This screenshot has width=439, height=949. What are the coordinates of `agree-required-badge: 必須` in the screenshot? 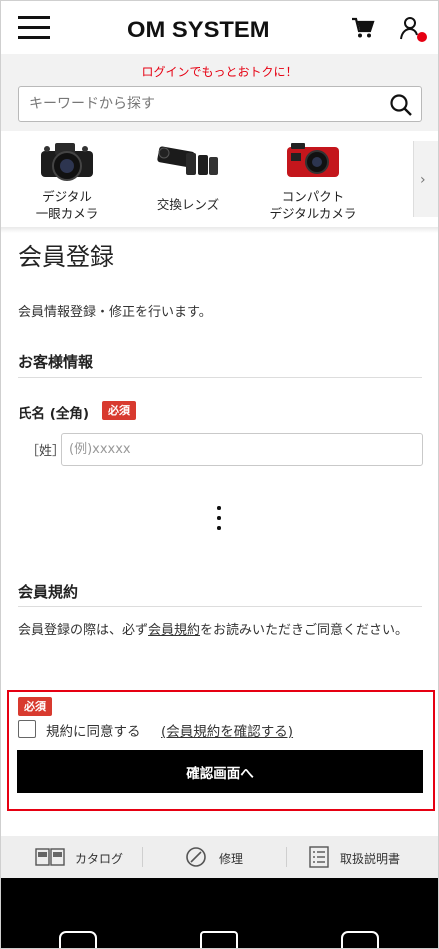 It's located at (35, 706).